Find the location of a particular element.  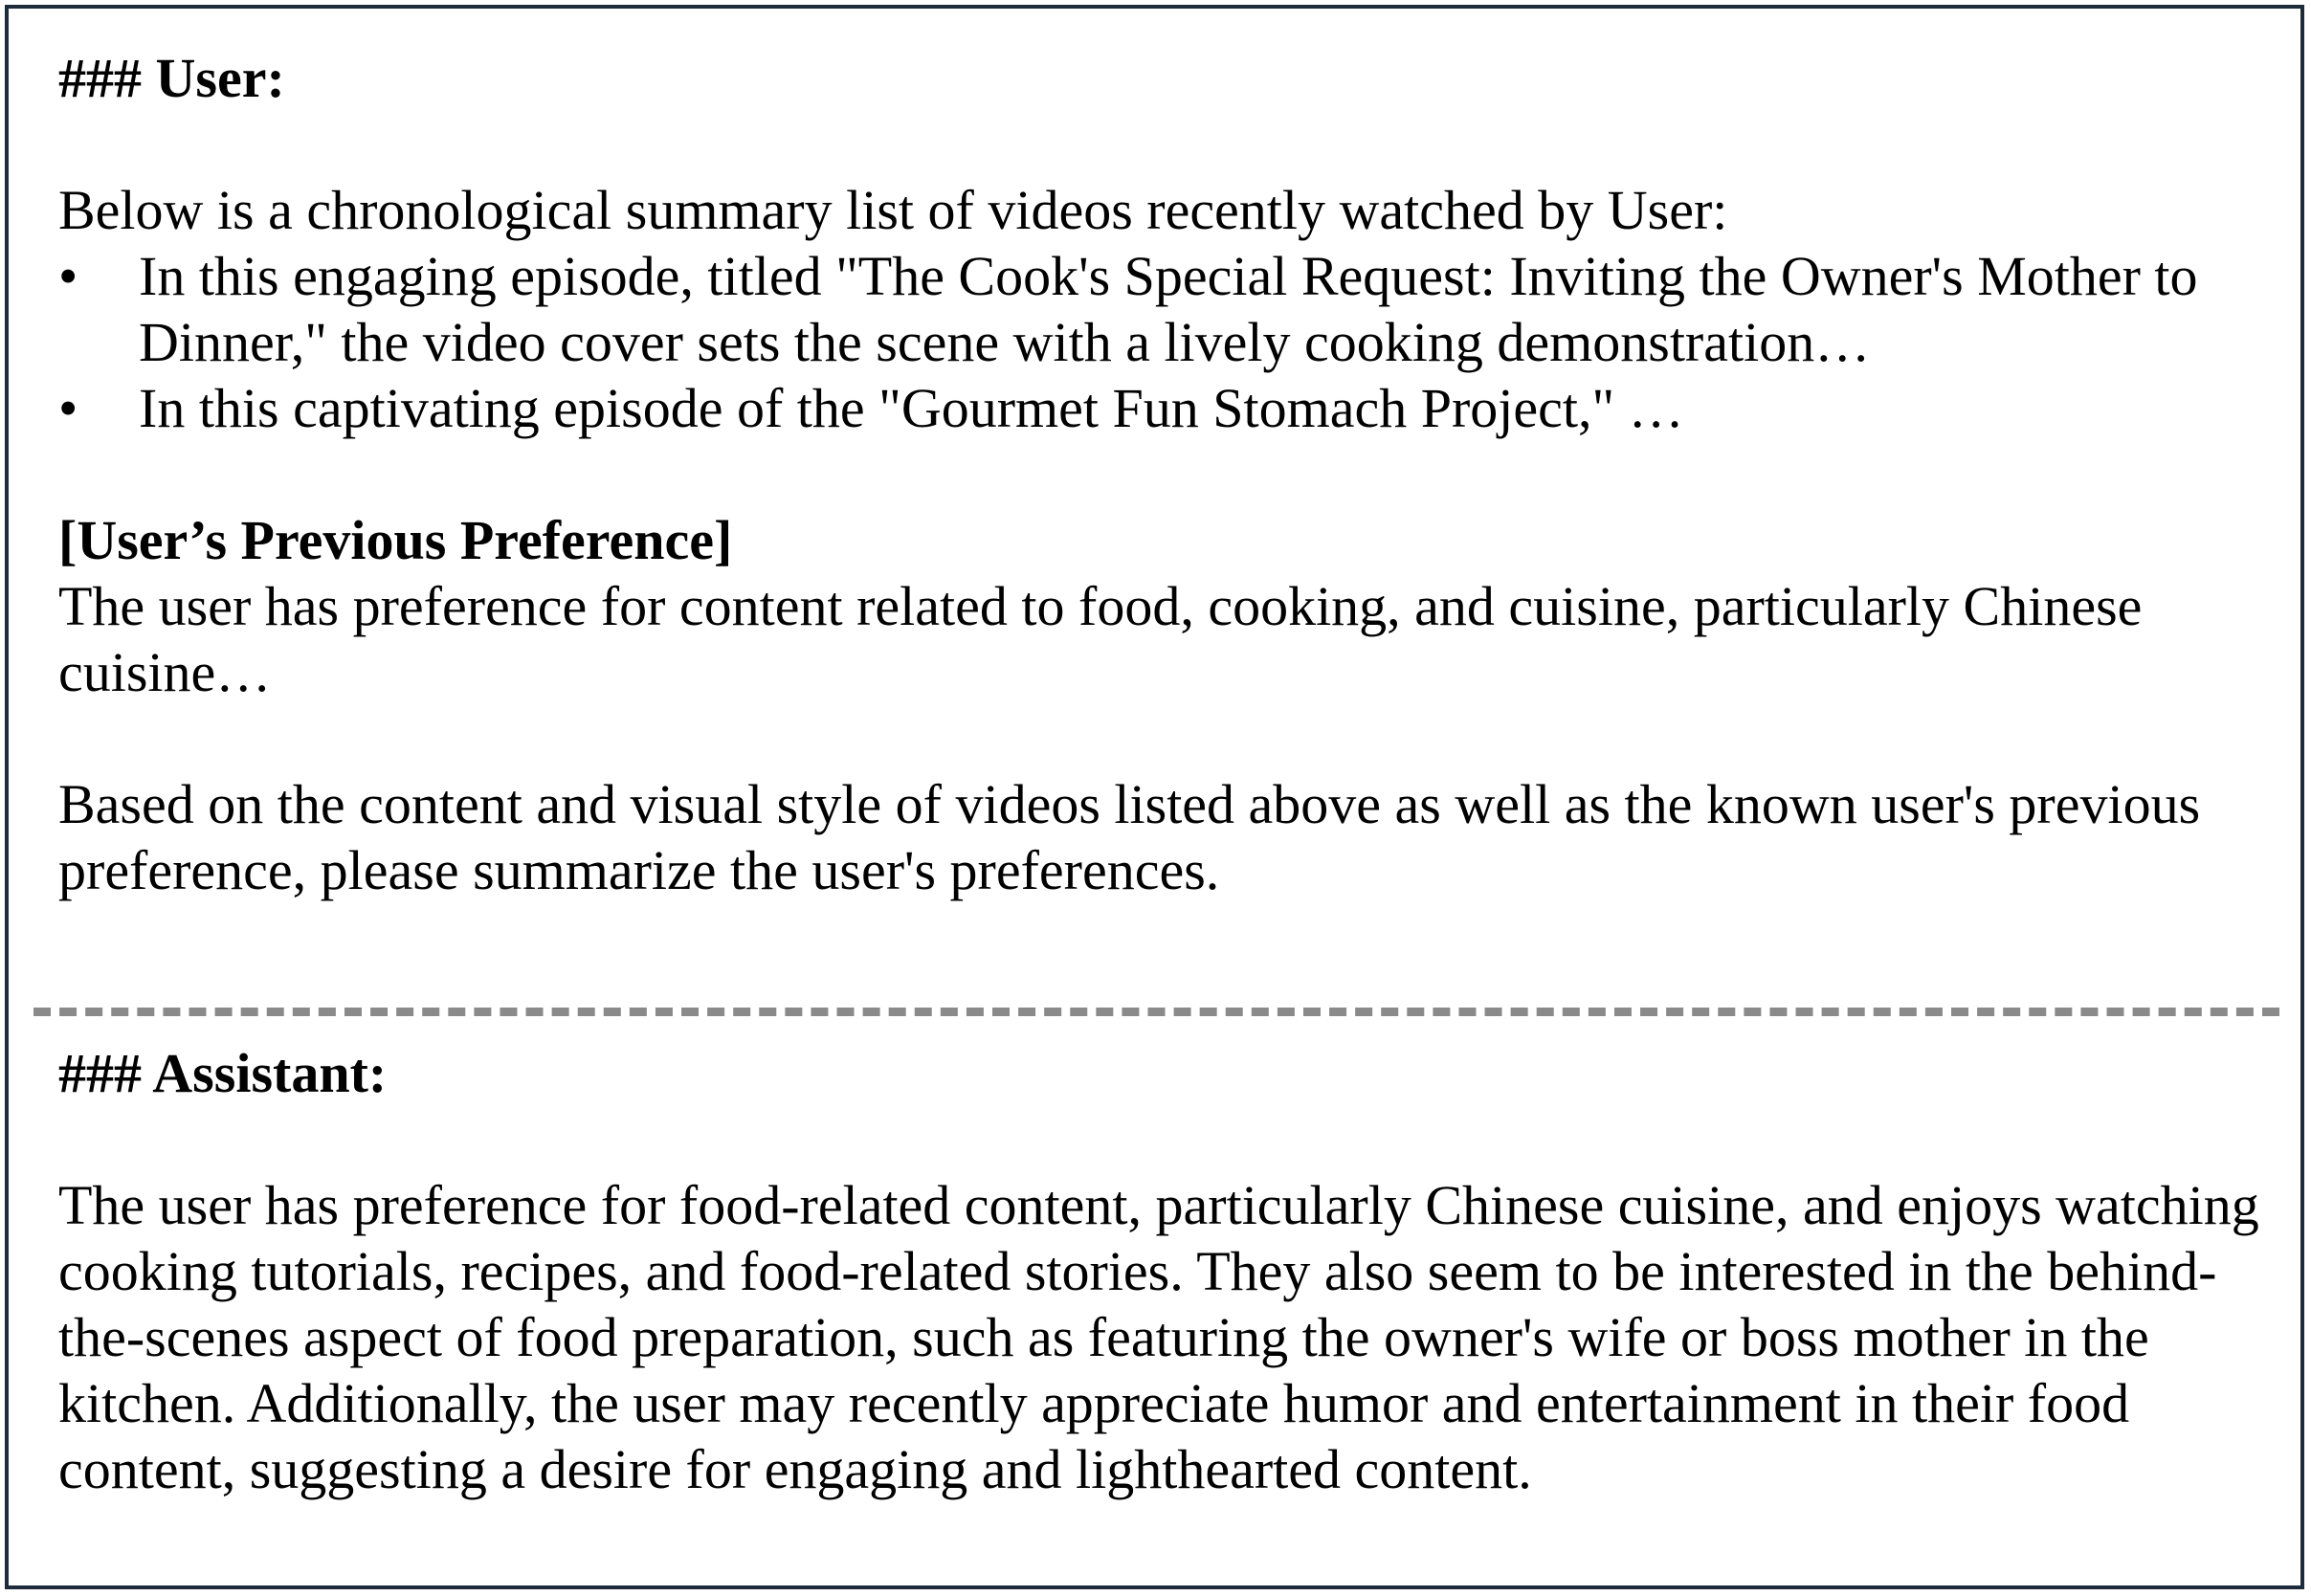

previous-preference-heading: [User’s Previous Preference] is located at coordinates (395, 540).